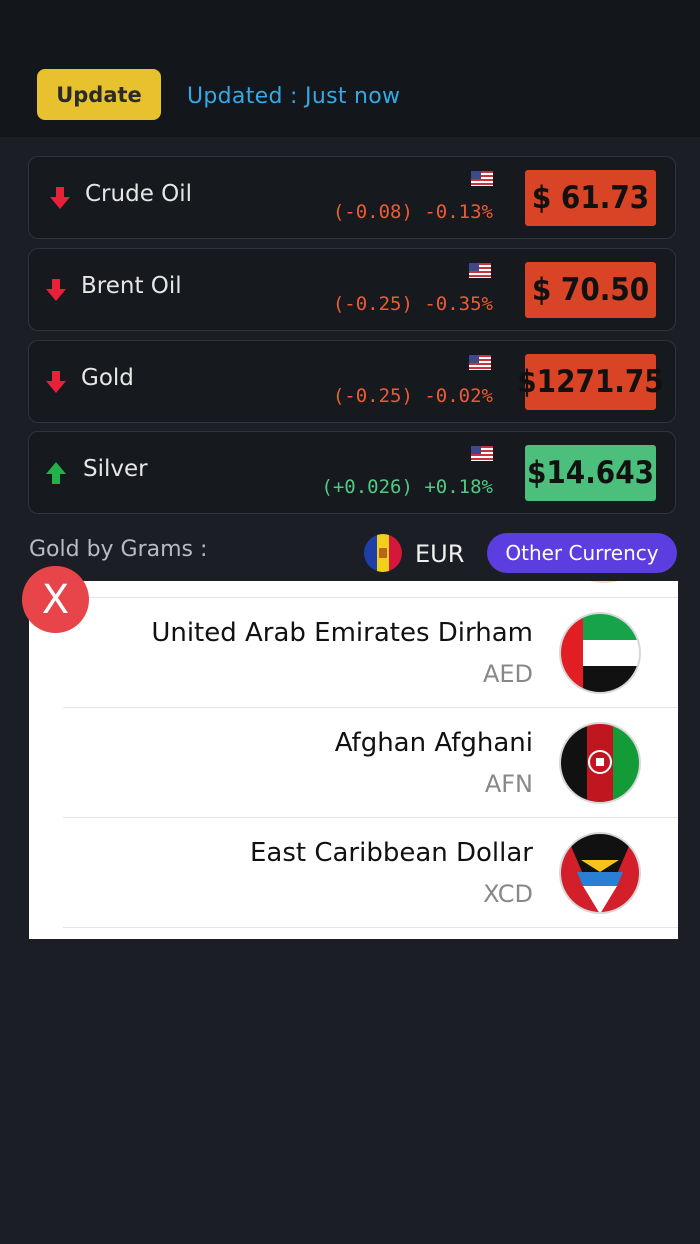  What do you see at coordinates (590, 382) in the screenshot?
I see `price-badge: $1271.75` at bounding box center [590, 382].